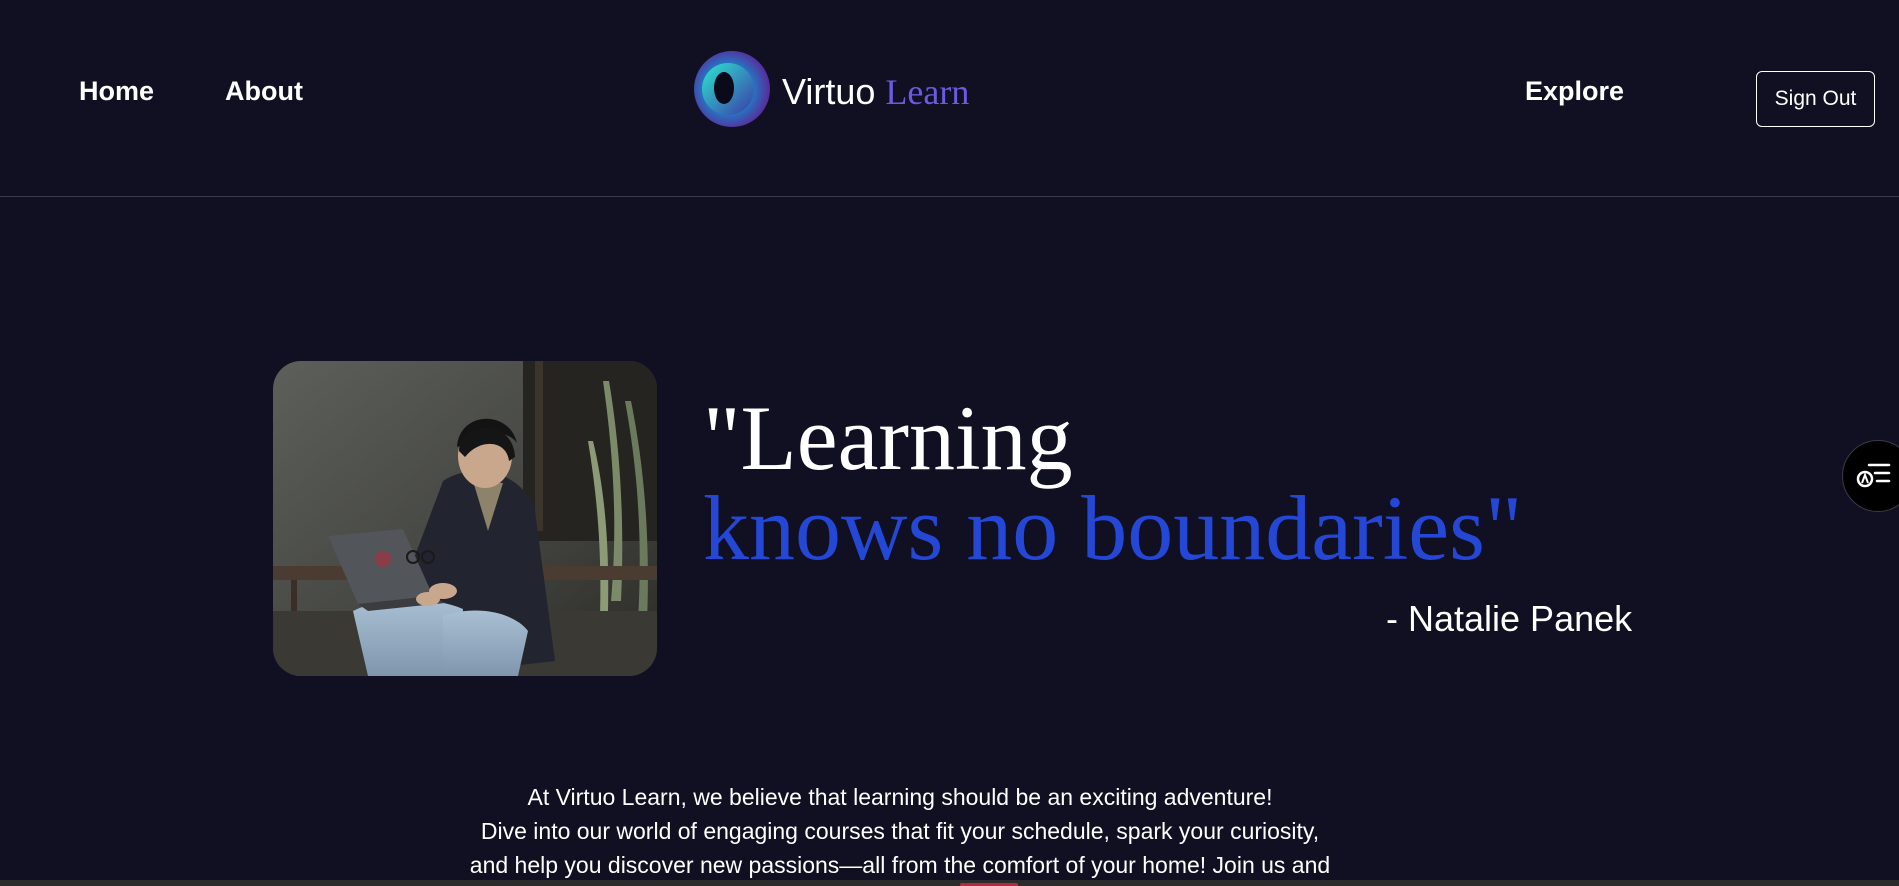 The height and width of the screenshot is (886, 1899). What do you see at coordinates (949, 883) in the screenshot?
I see `bottom-bar` at bounding box center [949, 883].